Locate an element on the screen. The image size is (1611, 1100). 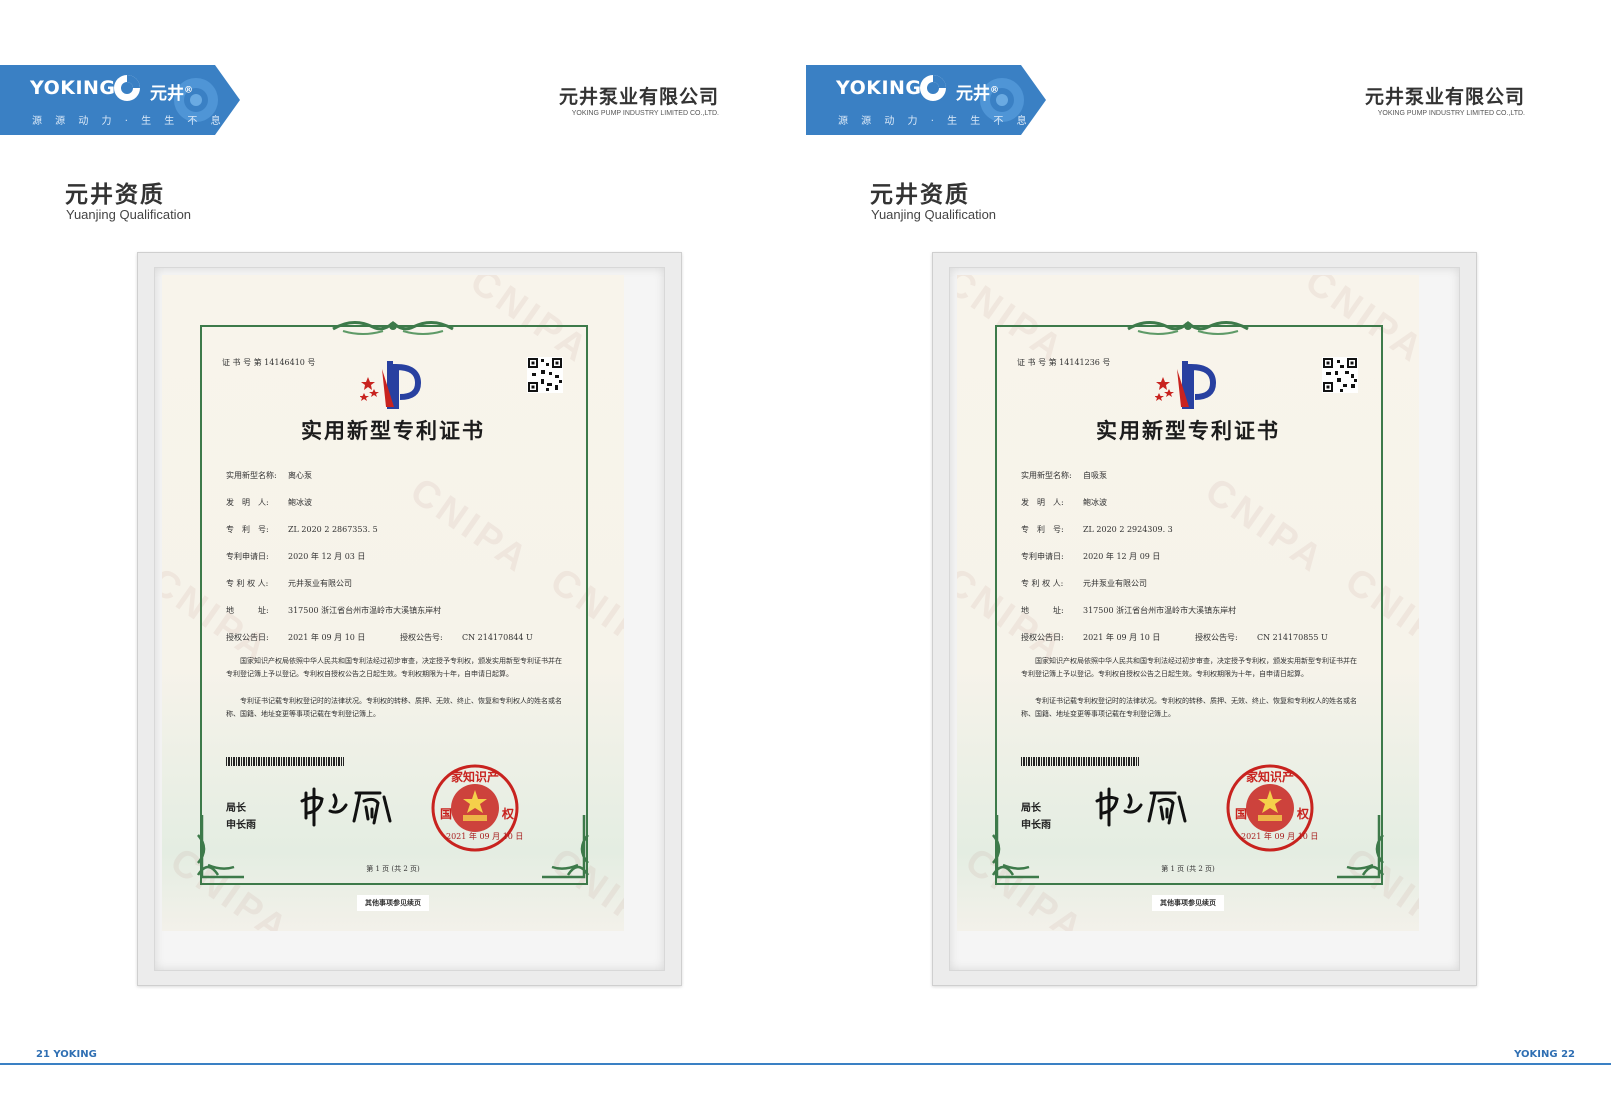
field-application-date: 专利申请日: 2020 年 12 月 03 日 is located at coordinates (296, 556).